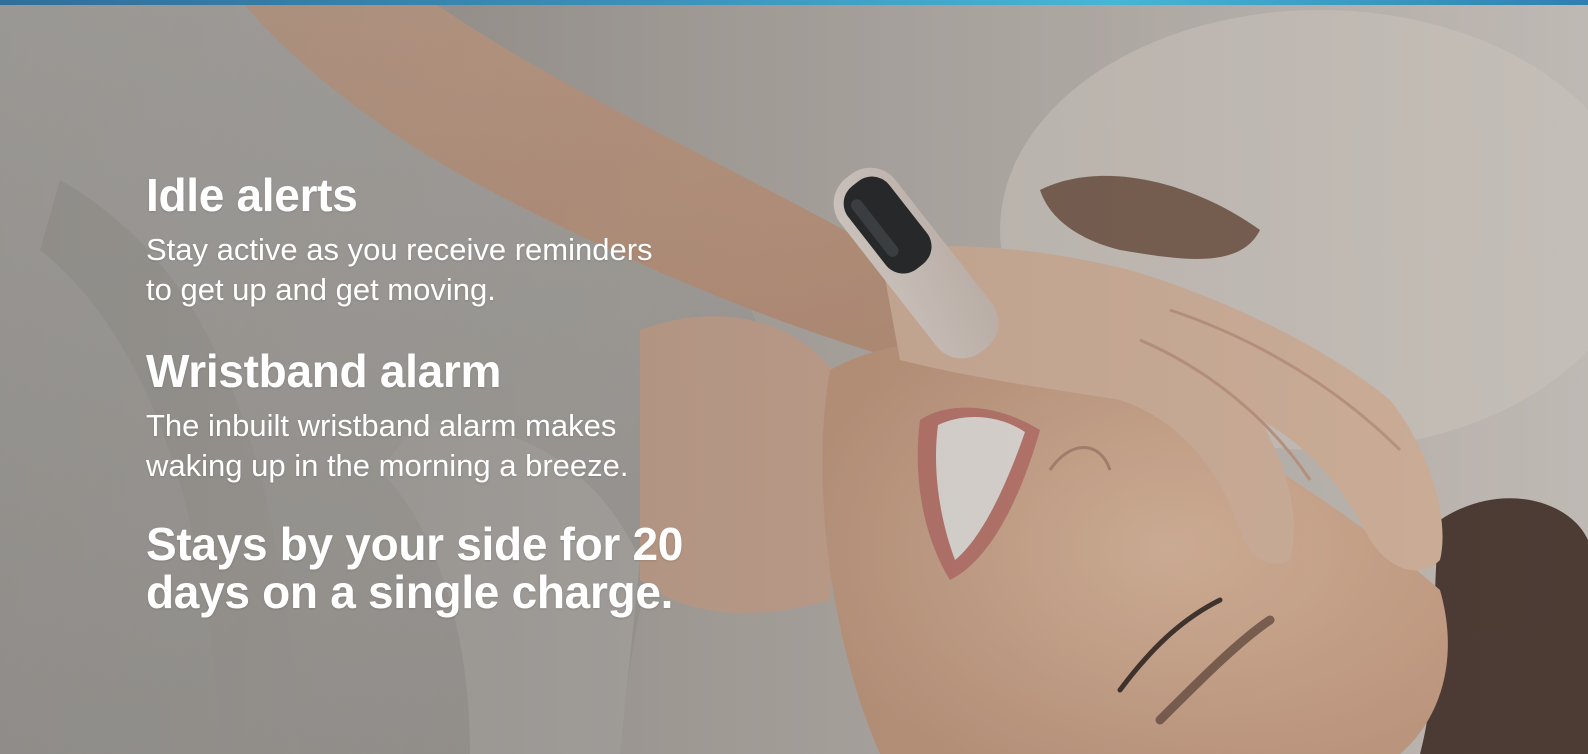  Describe the element at coordinates (324, 371) in the screenshot. I see `feature-title: Wristband alarm` at that location.